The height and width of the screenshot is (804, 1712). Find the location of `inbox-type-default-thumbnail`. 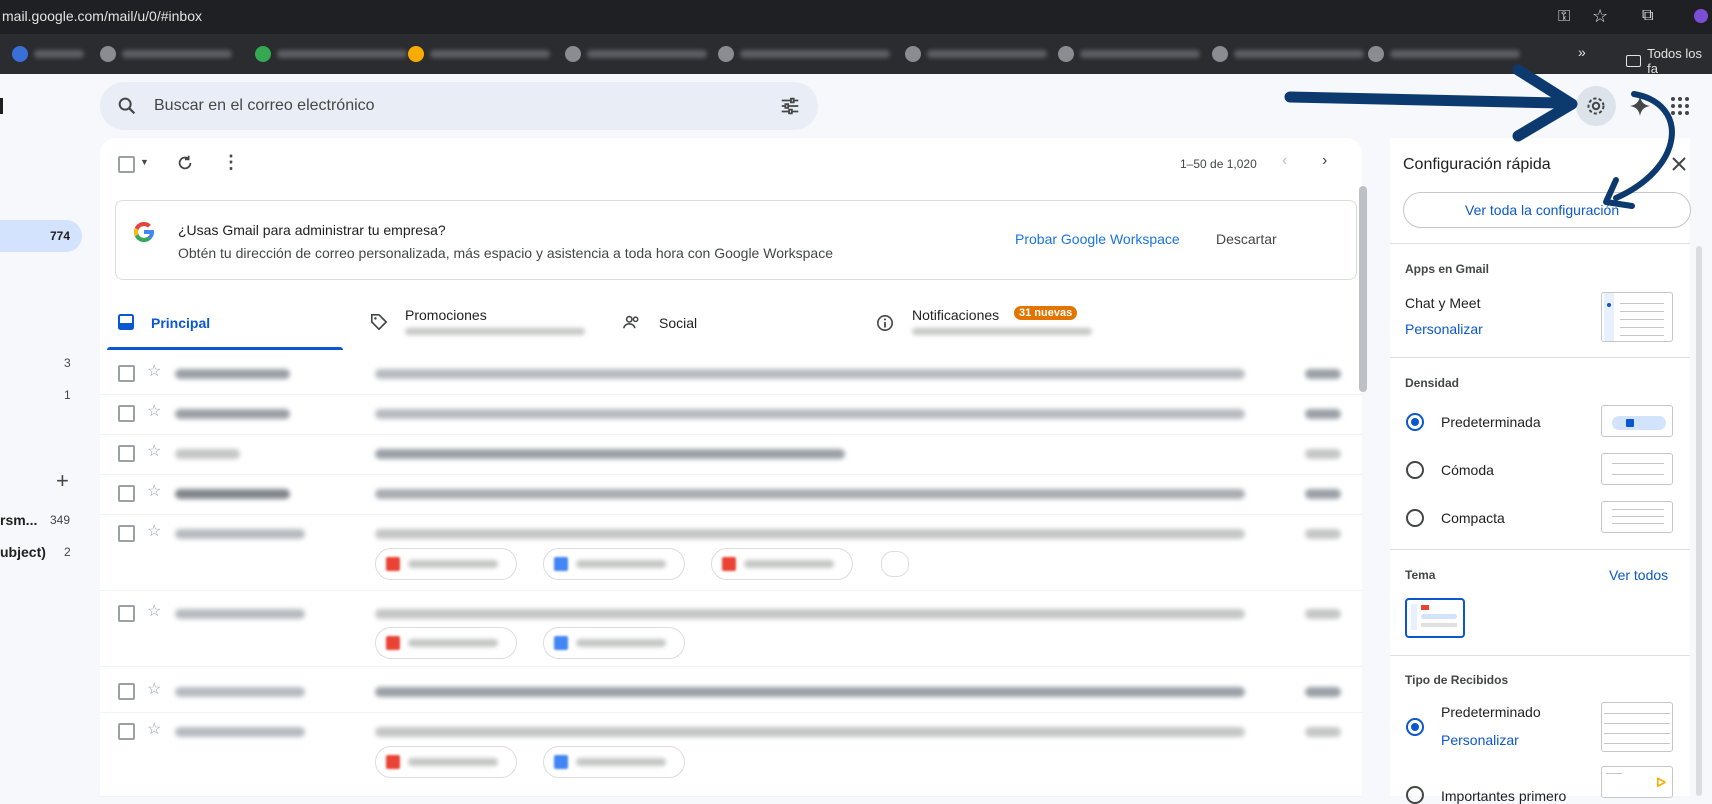

inbox-type-default-thumbnail is located at coordinates (1637, 727).